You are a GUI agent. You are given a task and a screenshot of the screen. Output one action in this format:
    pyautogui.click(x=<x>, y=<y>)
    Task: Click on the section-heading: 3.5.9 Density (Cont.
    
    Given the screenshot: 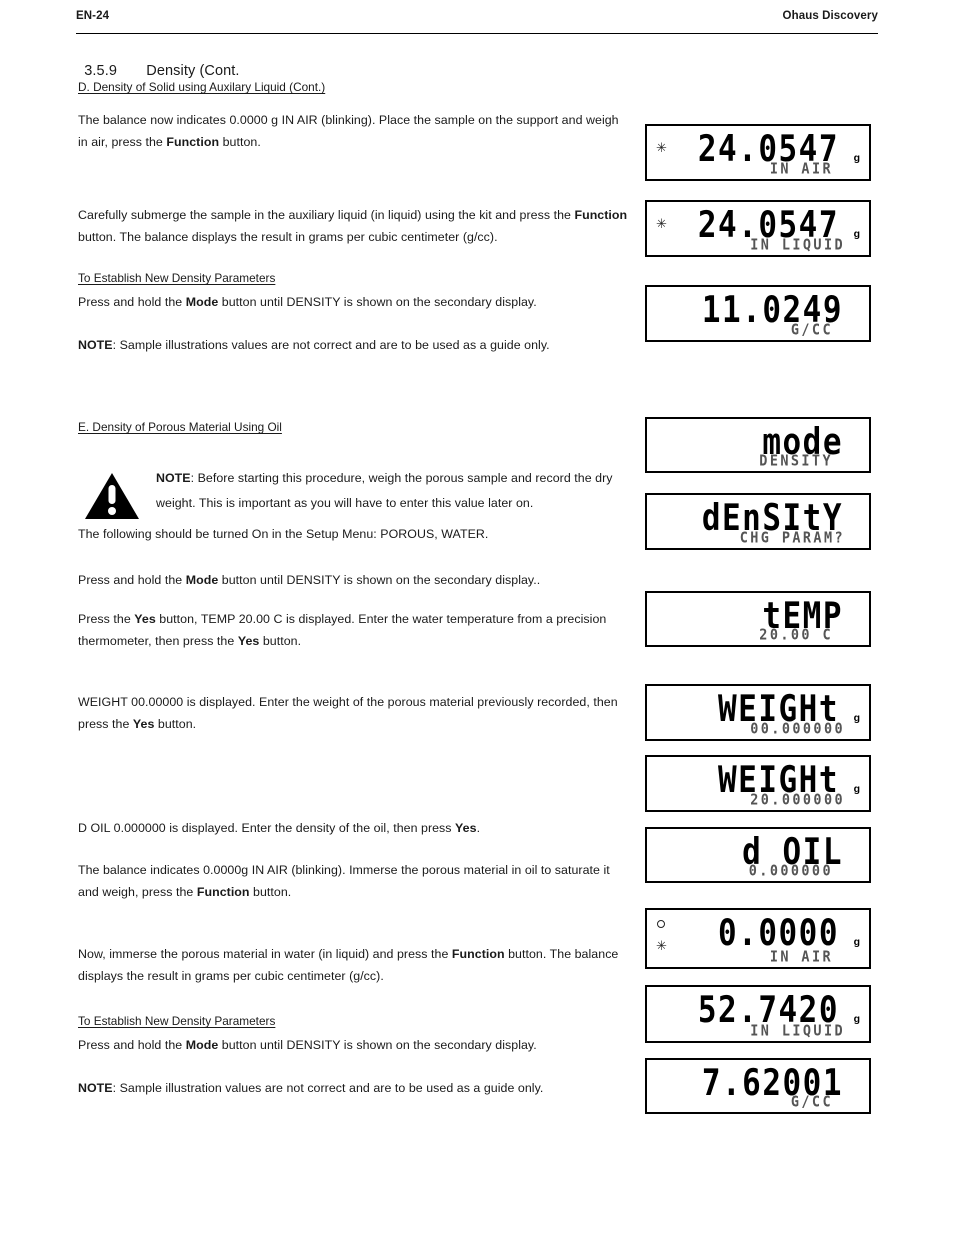 What is the action you would take?
    pyautogui.click(x=158, y=63)
    